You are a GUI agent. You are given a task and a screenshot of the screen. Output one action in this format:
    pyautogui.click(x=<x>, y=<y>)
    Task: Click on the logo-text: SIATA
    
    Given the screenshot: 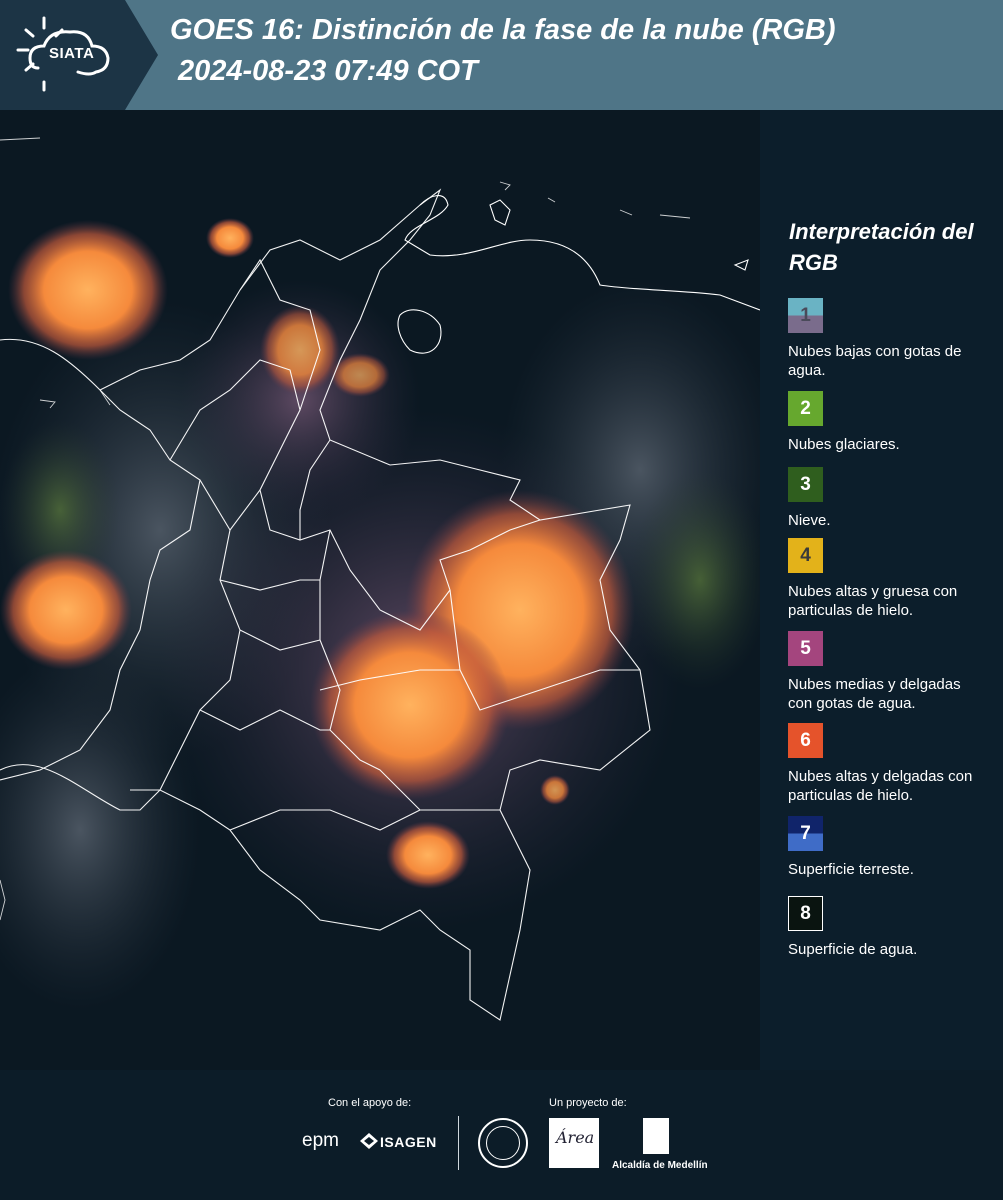 What is the action you would take?
    pyautogui.click(x=72, y=53)
    